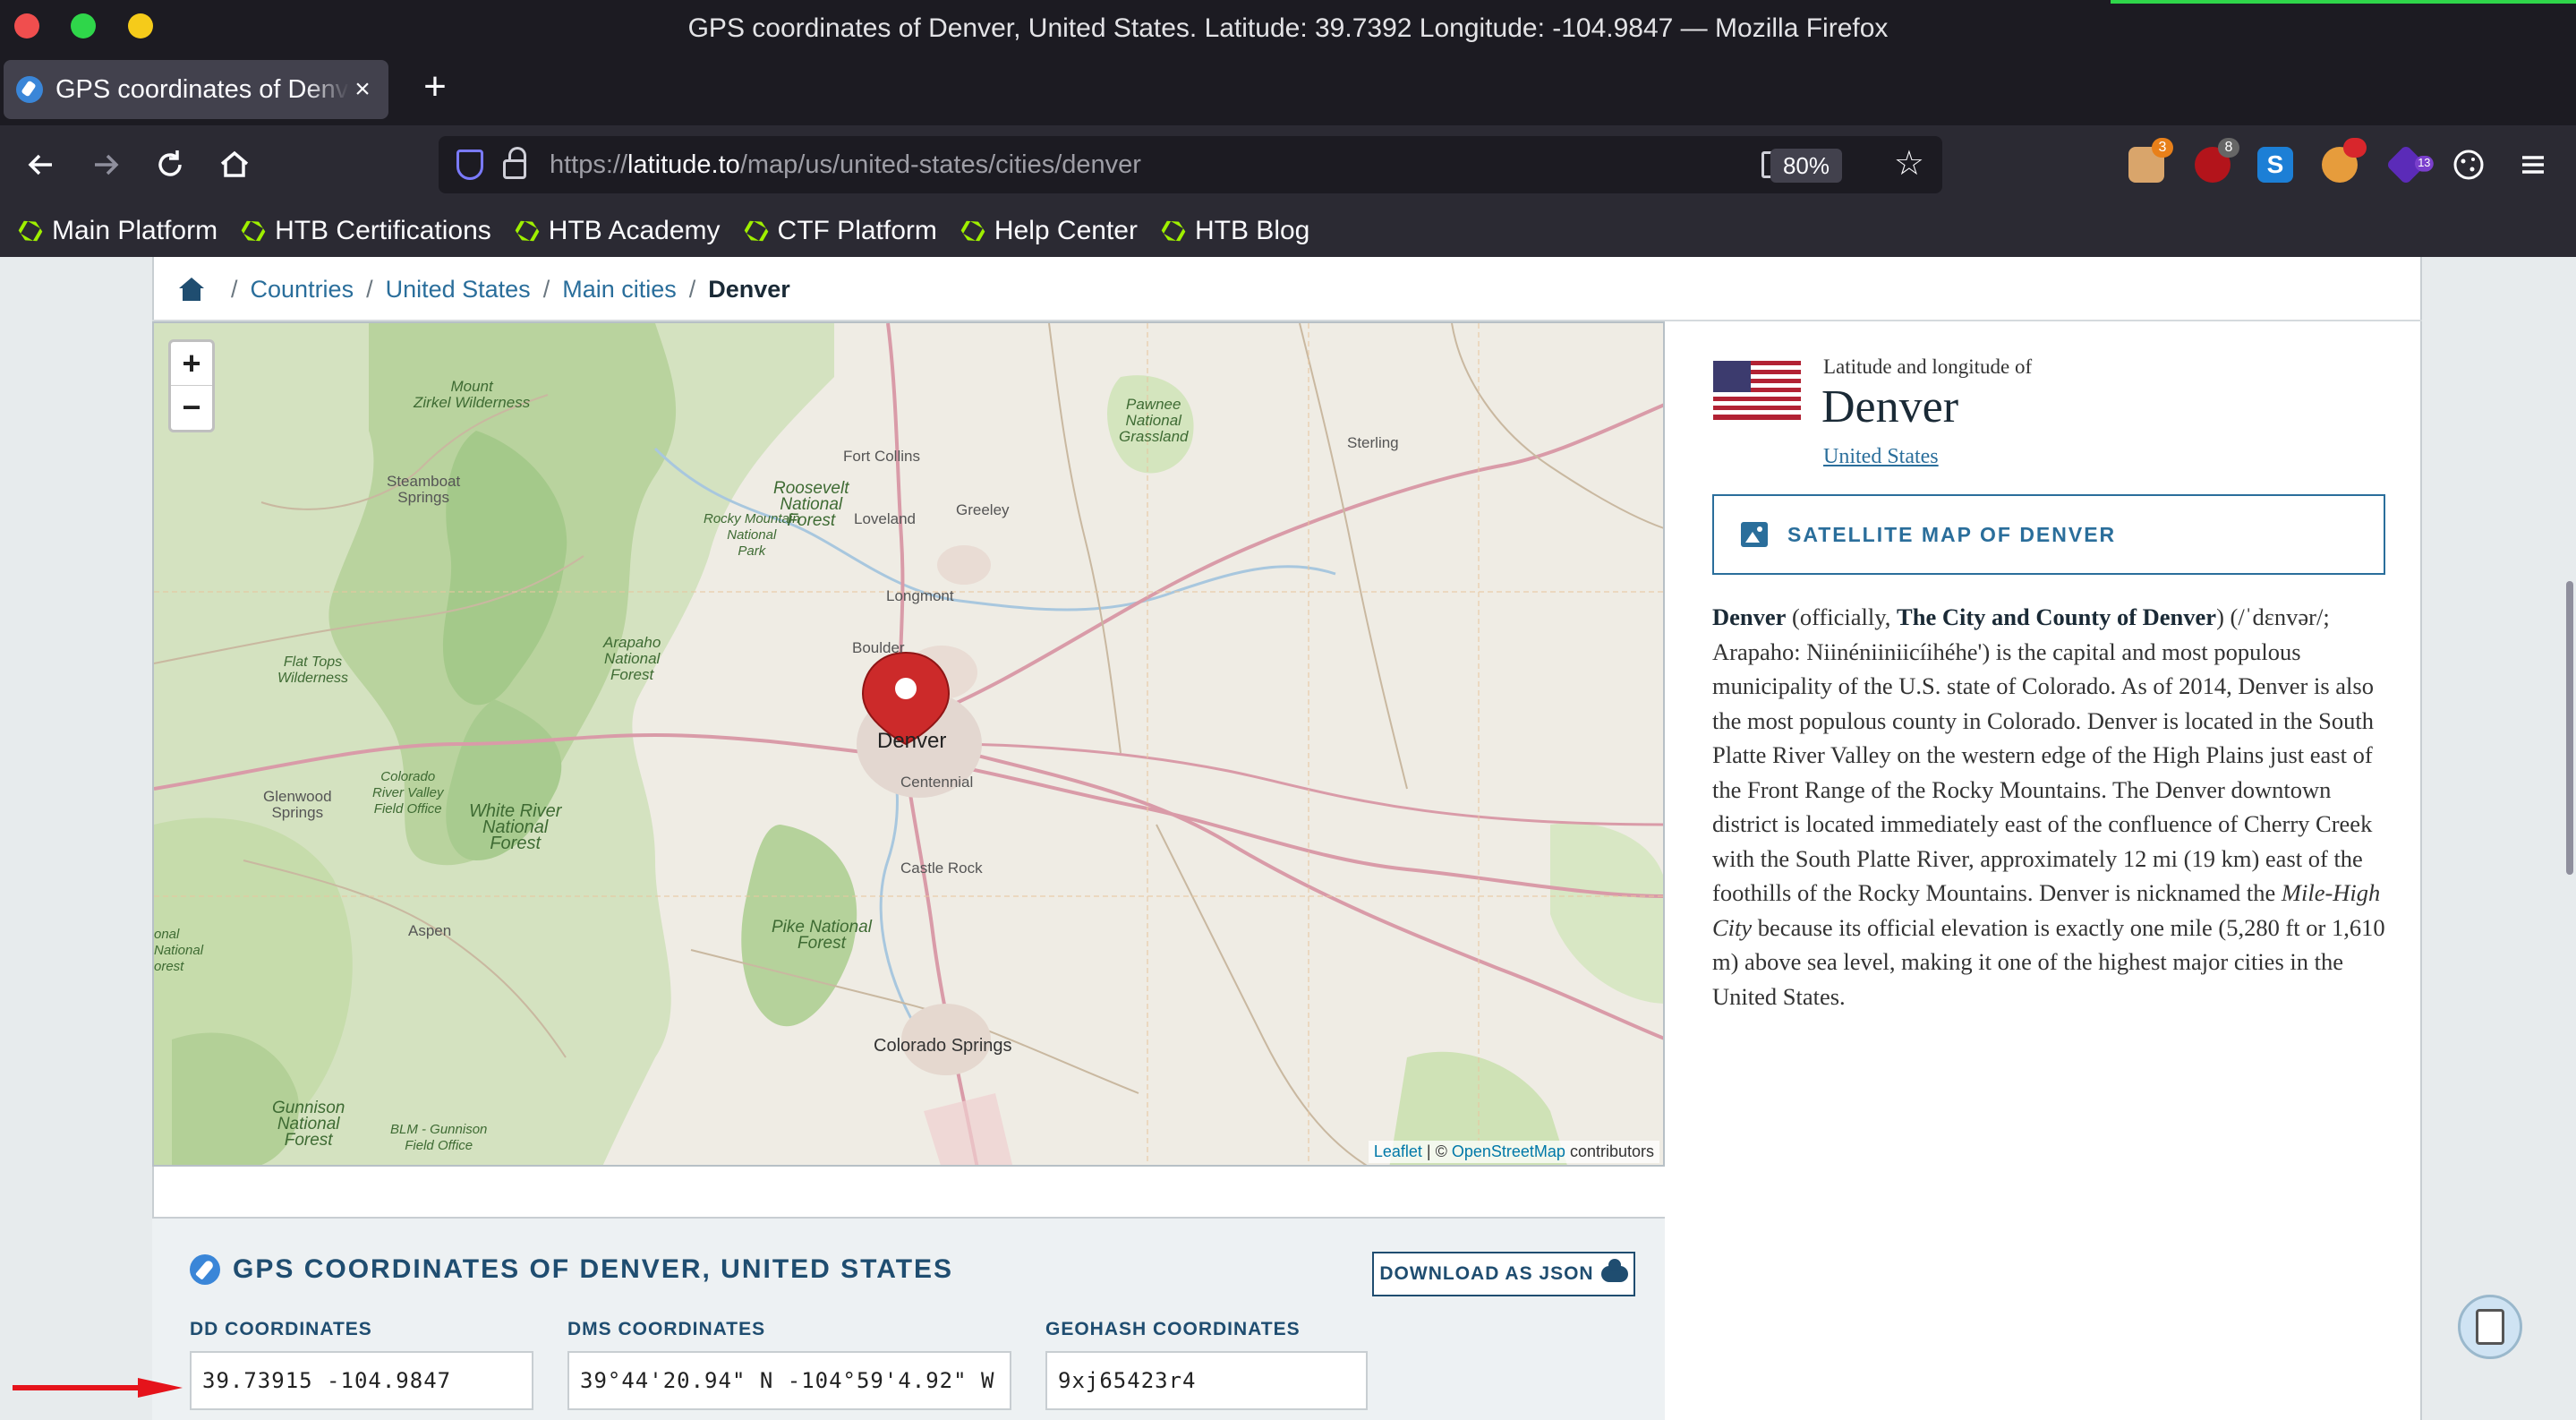 The width and height of the screenshot is (2576, 1420). I want to click on geohash-coordinates-field: 9xj65423r4, so click(1206, 1381).